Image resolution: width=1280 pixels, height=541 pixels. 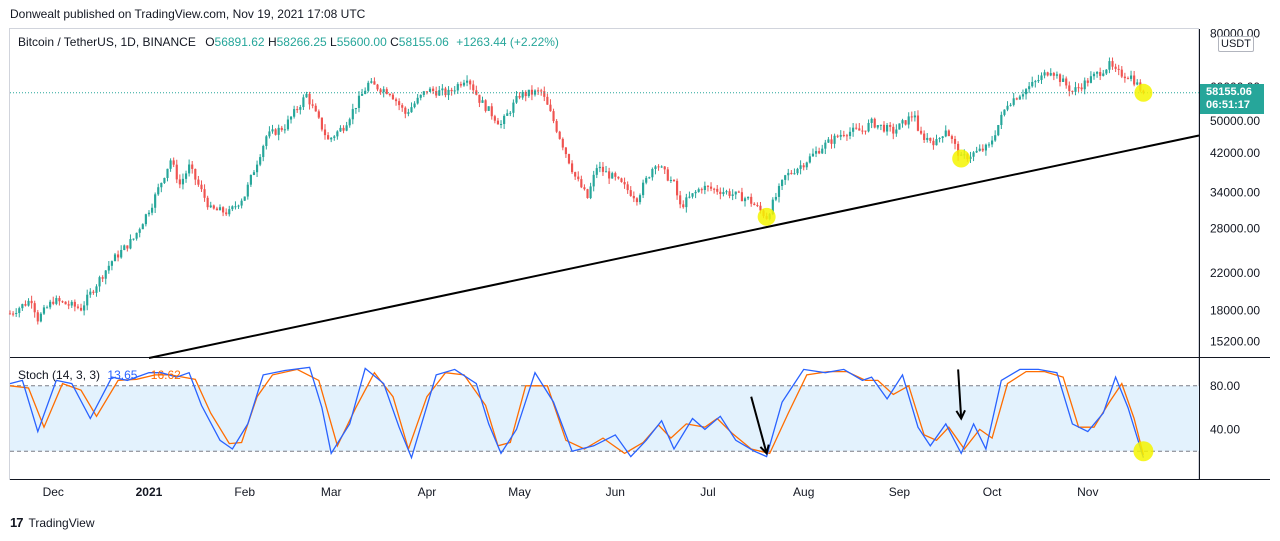 I want to click on time-tick-label: Sep, so click(x=900, y=492).